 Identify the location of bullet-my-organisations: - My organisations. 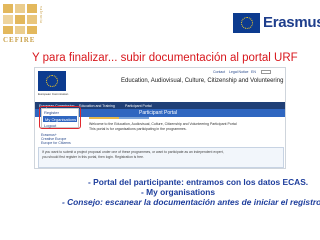
(178, 192).